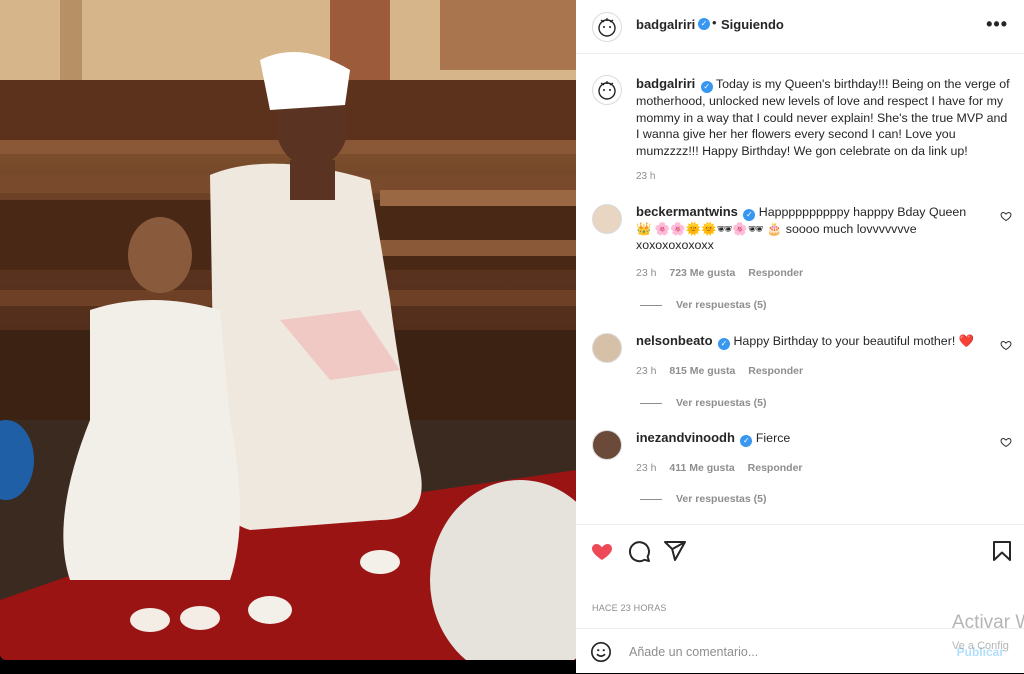  What do you see at coordinates (773, 438) in the screenshot?
I see `comment-text: Fierce` at bounding box center [773, 438].